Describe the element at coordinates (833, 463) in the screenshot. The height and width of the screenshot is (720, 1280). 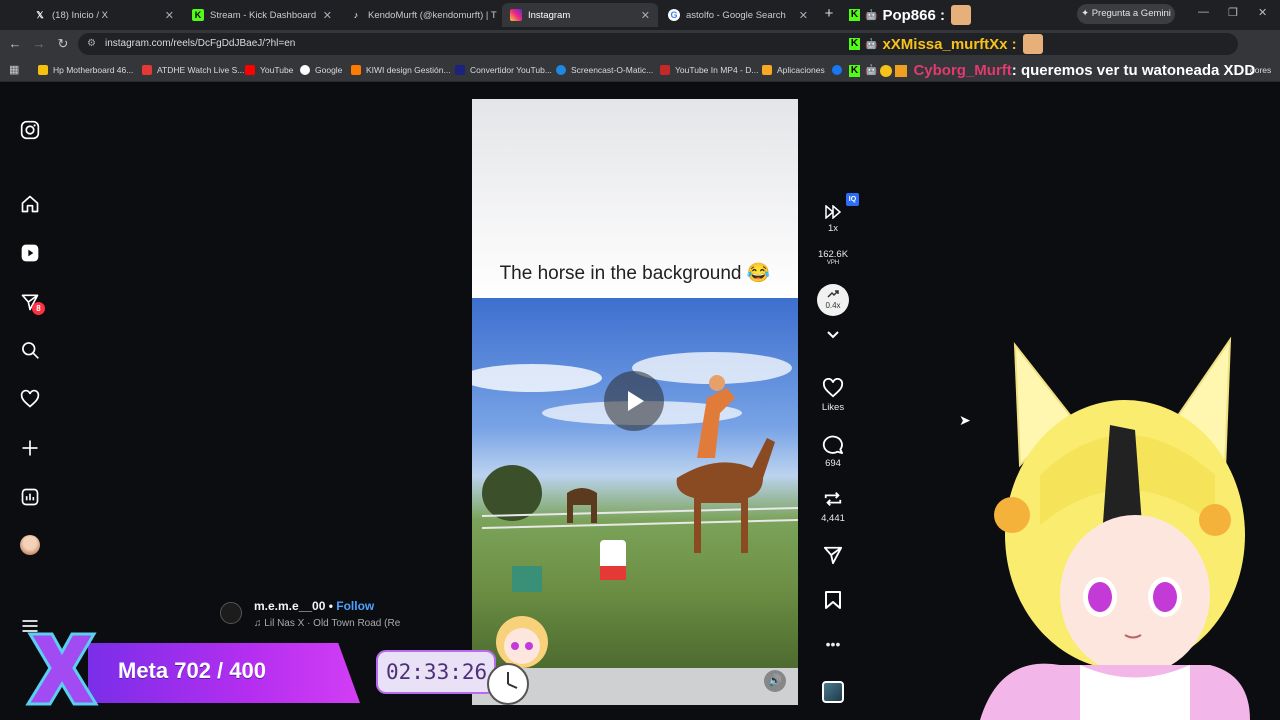
I see `comments-count: 694` at that location.